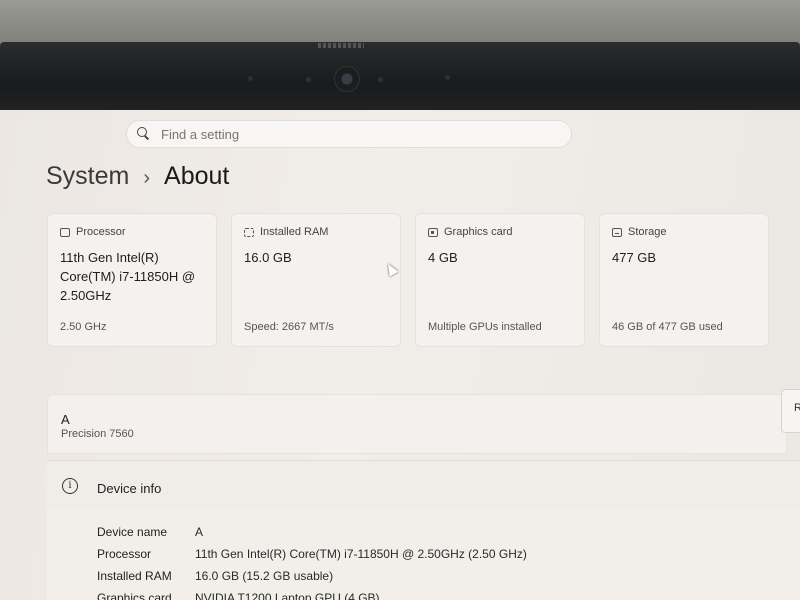  I want to click on card-header: Graphics card, so click(470, 232).